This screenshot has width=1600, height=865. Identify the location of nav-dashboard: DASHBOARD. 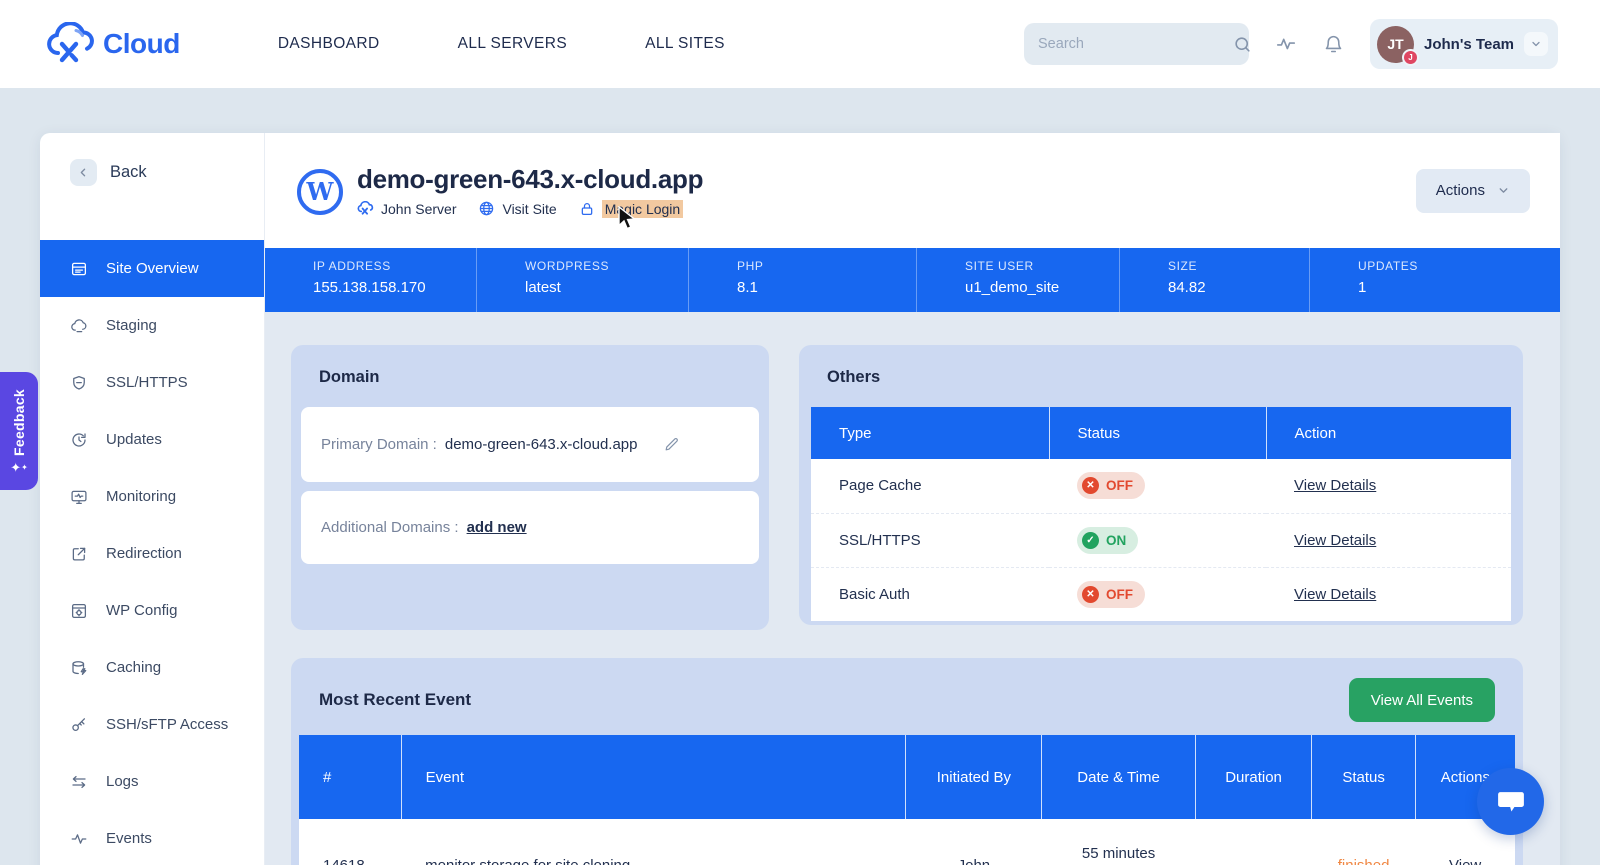
(329, 44).